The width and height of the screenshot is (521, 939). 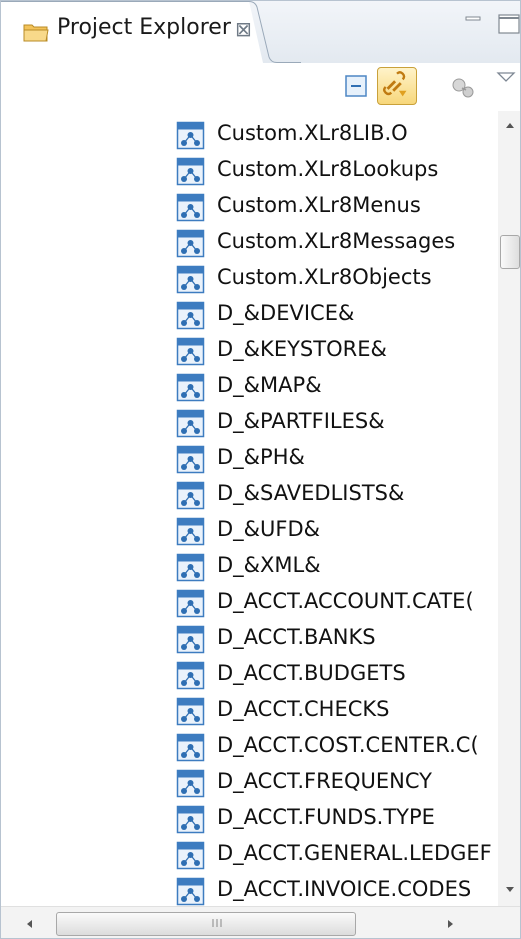 What do you see at coordinates (345, 601) in the screenshot?
I see `tree-item-label: D_ACCT.ACCOUNT.CATE(` at bounding box center [345, 601].